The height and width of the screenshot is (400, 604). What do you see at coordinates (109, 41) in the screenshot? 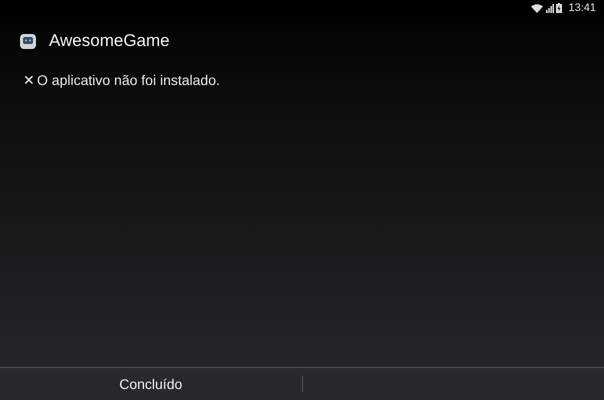
I see `app-title: AwesomeGame` at bounding box center [109, 41].